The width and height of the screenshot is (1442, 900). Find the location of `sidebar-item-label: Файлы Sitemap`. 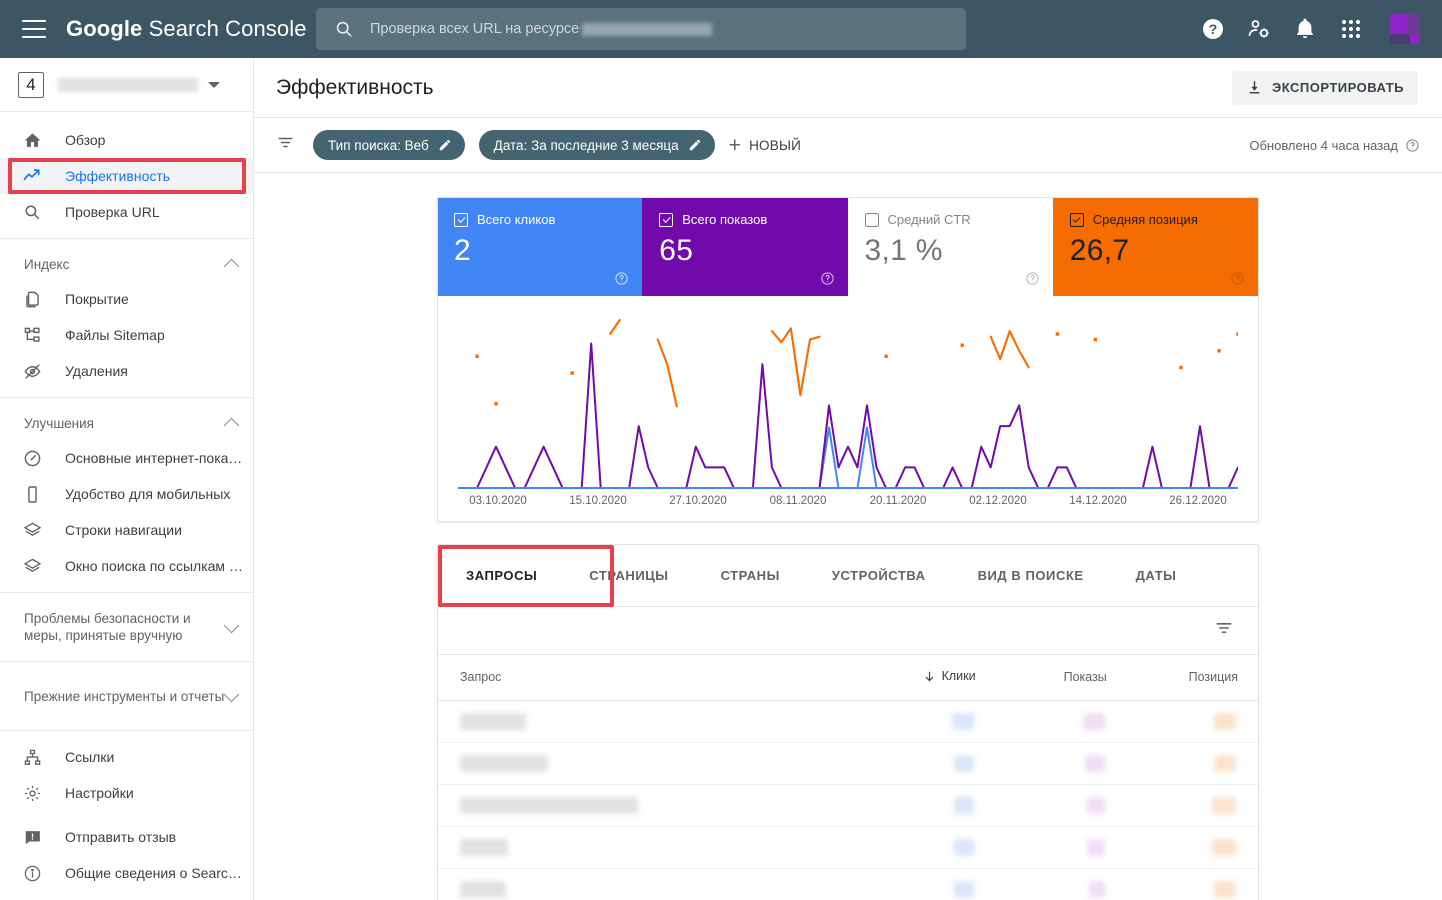

sidebar-item-label: Файлы Sitemap is located at coordinates (115, 335).